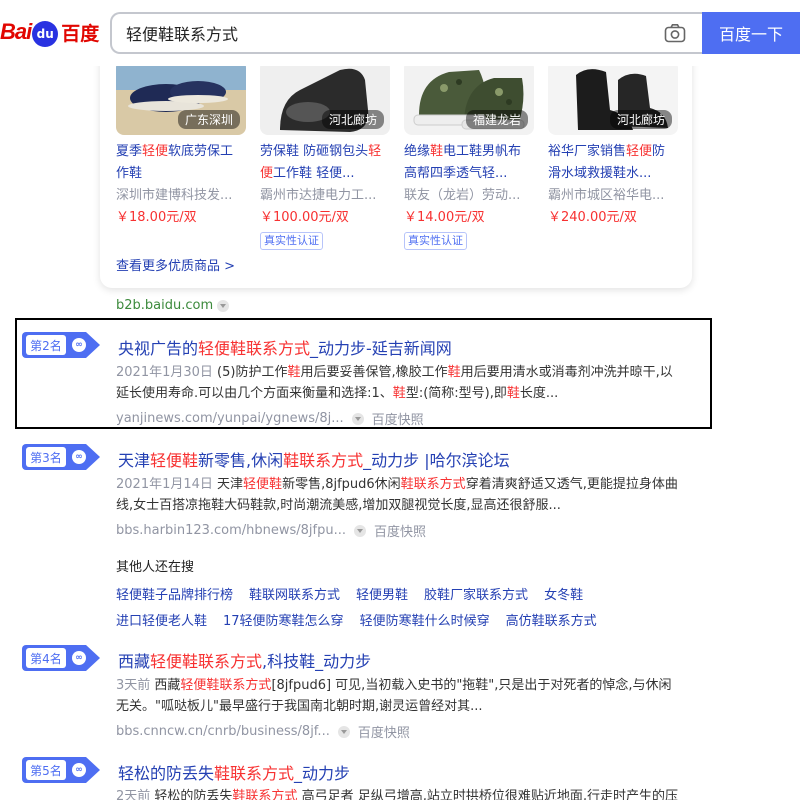  What do you see at coordinates (16, 31) in the screenshot?
I see `logo-text-bai: Bai` at bounding box center [16, 31].